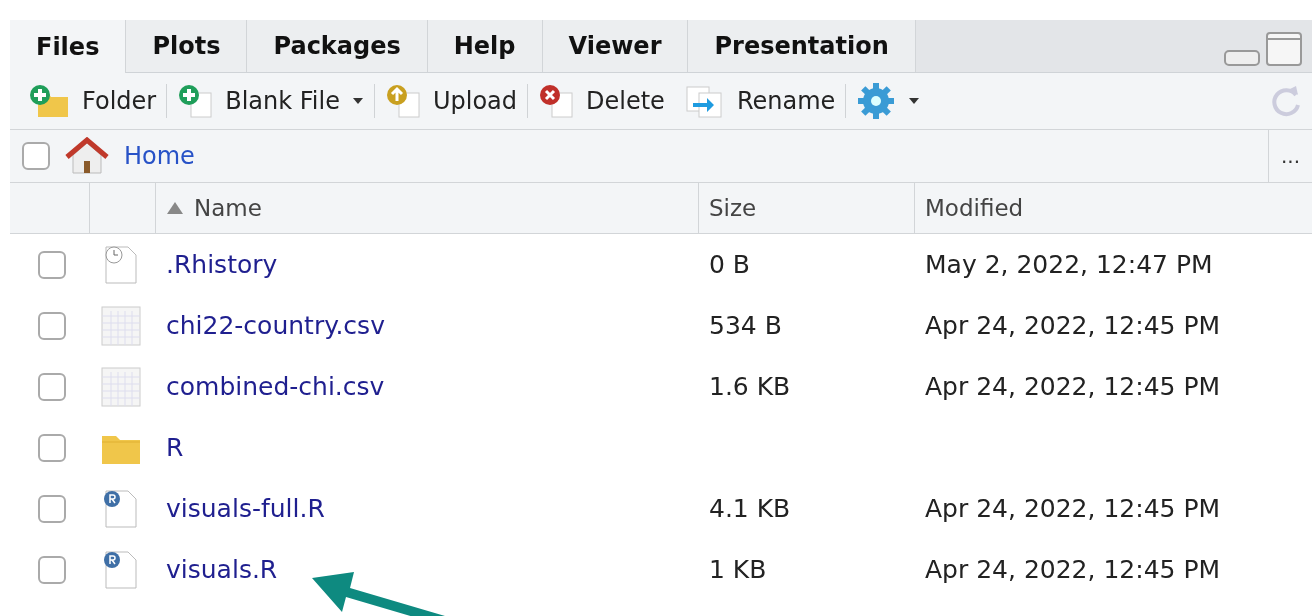  What do you see at coordinates (275, 386) in the screenshot?
I see `file-name-link: combined-chi.csv` at bounding box center [275, 386].